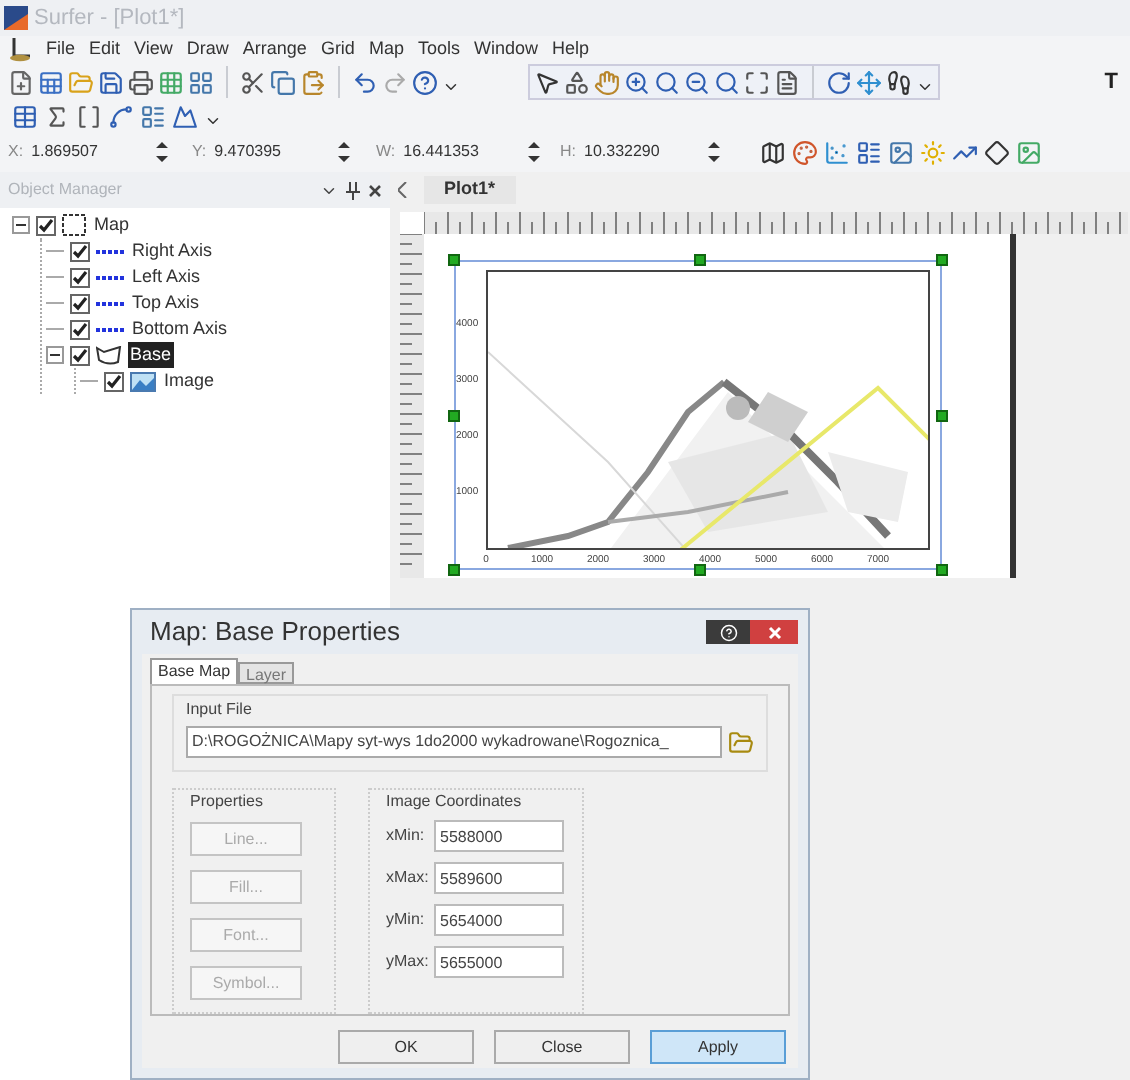 This screenshot has width=1130, height=1080. What do you see at coordinates (787, 82) in the screenshot?
I see `page-icon` at bounding box center [787, 82].